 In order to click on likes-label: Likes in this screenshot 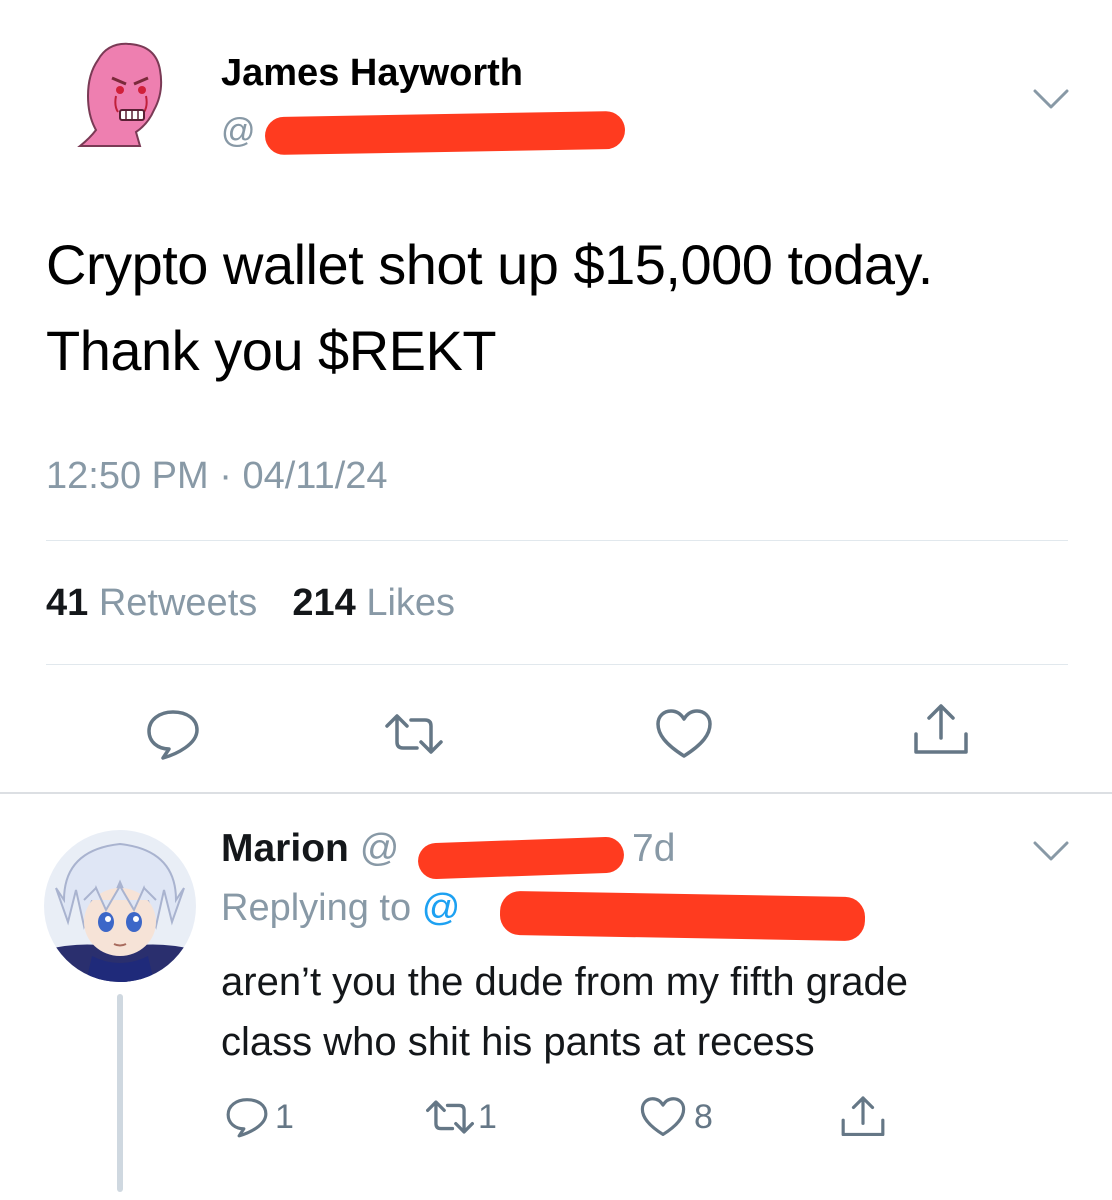, I will do `click(411, 603)`.